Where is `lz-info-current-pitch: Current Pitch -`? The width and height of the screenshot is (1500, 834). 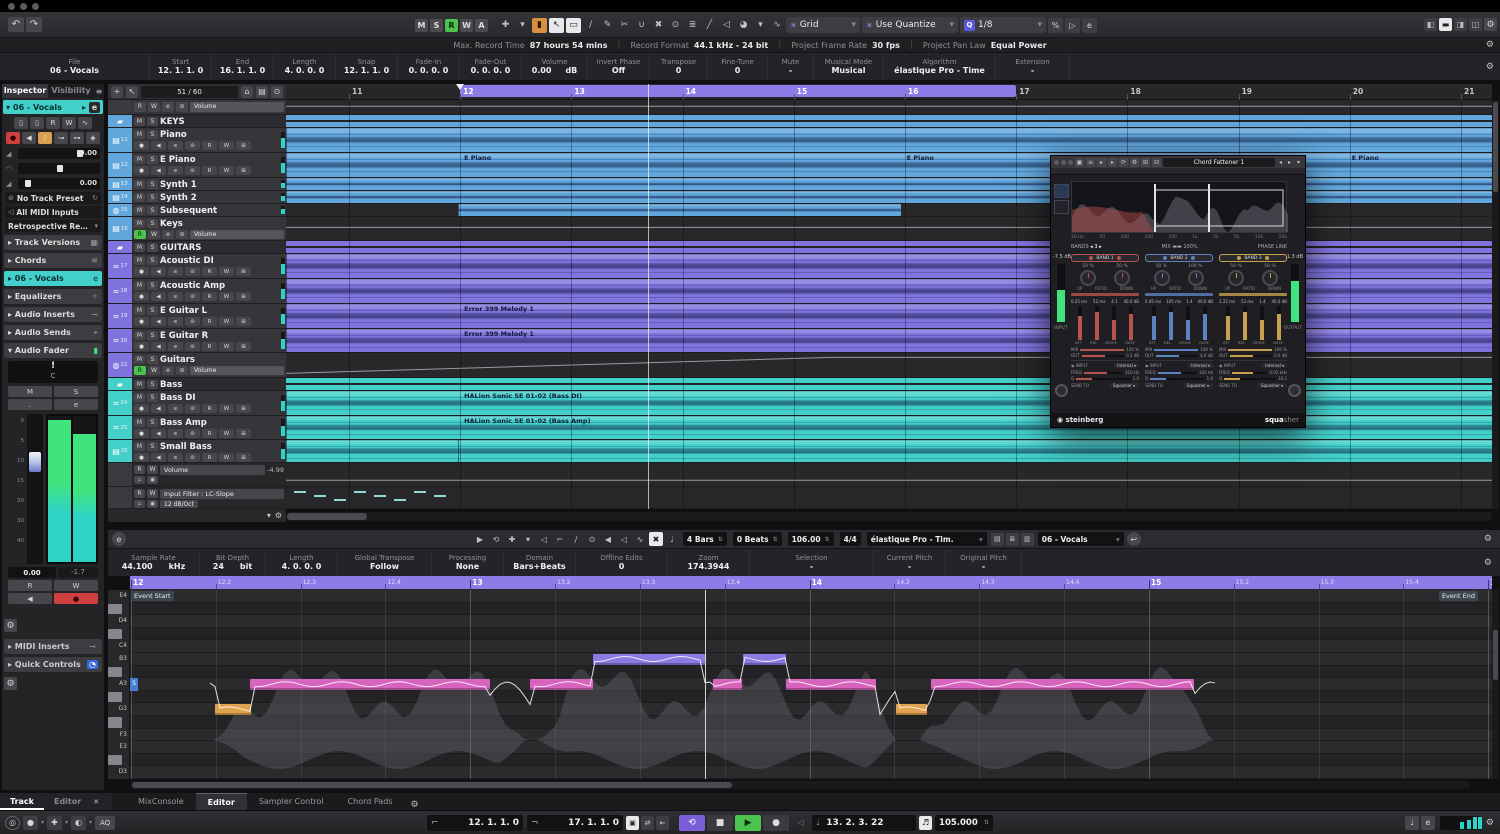 lz-info-current-pitch: Current Pitch - is located at coordinates (910, 562).